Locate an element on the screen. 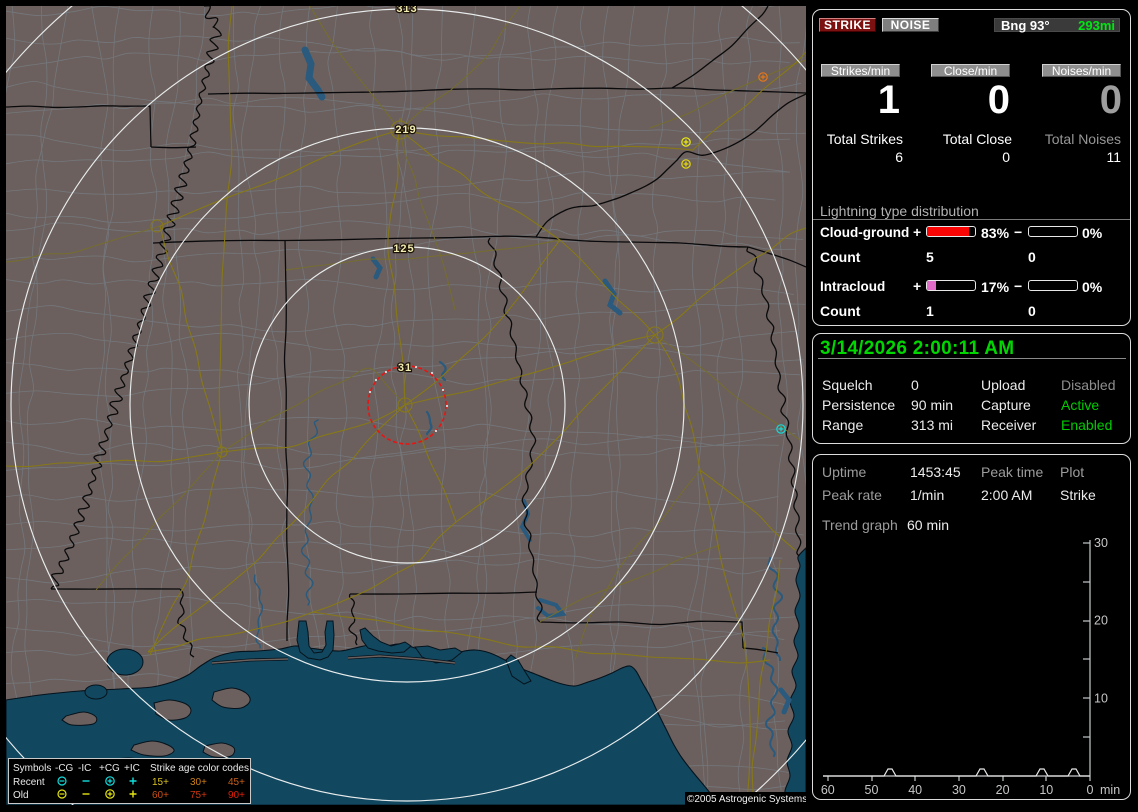 The width and height of the screenshot is (1138, 812). svg-text: 60+ is located at coordinates (160, 795).